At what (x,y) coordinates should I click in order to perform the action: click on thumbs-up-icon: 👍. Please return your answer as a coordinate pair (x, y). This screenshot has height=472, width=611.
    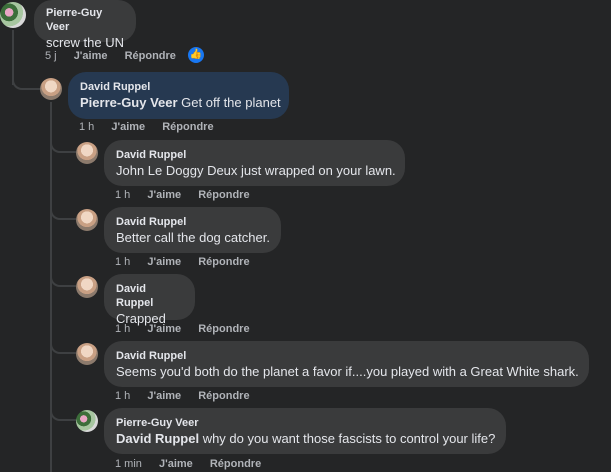
    Looking at the image, I should click on (196, 55).